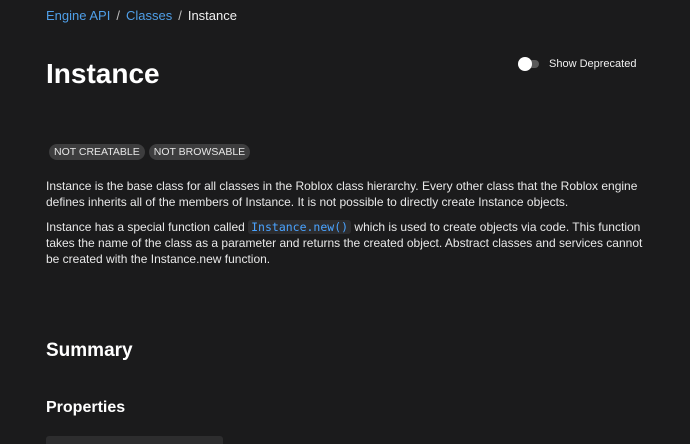 The height and width of the screenshot is (444, 690). I want to click on breadcrumb-link-engine-api: Engine API, so click(78, 15).